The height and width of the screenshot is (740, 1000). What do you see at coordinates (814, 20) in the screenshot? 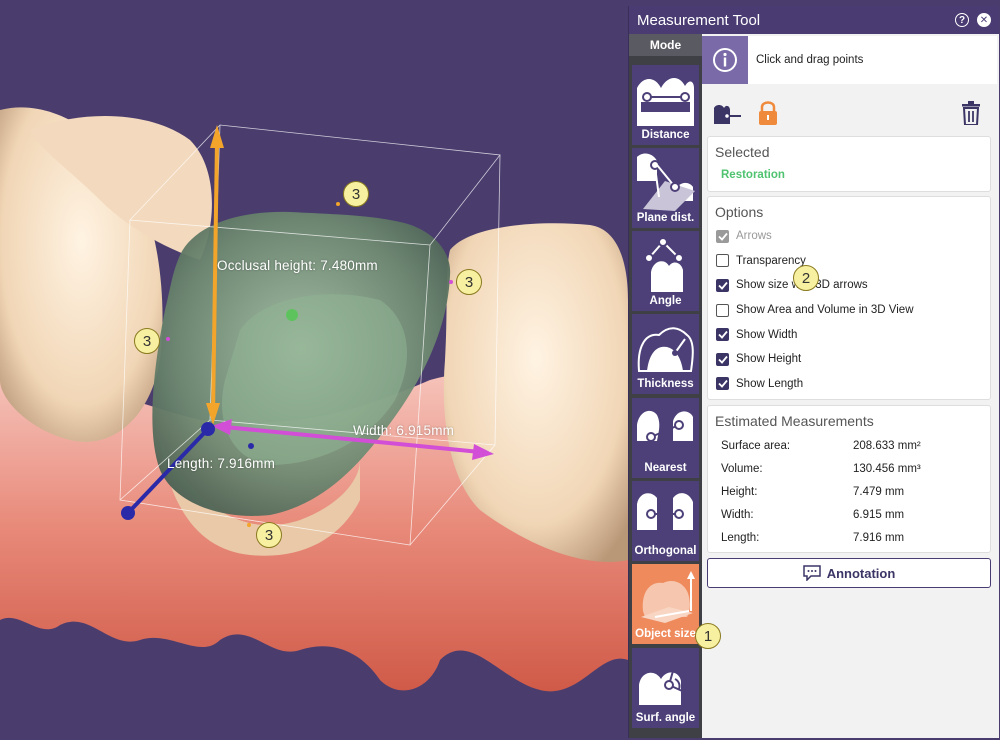
I see `panel-header: Measurement Tool ? ✕` at bounding box center [814, 20].